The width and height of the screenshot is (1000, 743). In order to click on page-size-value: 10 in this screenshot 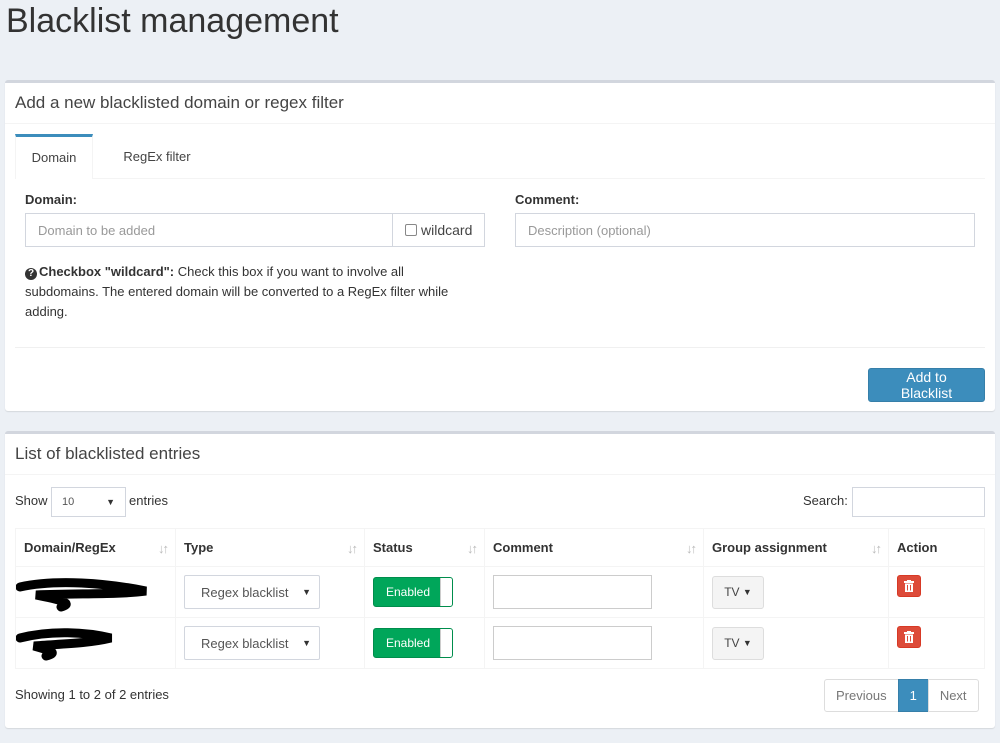, I will do `click(68, 502)`.